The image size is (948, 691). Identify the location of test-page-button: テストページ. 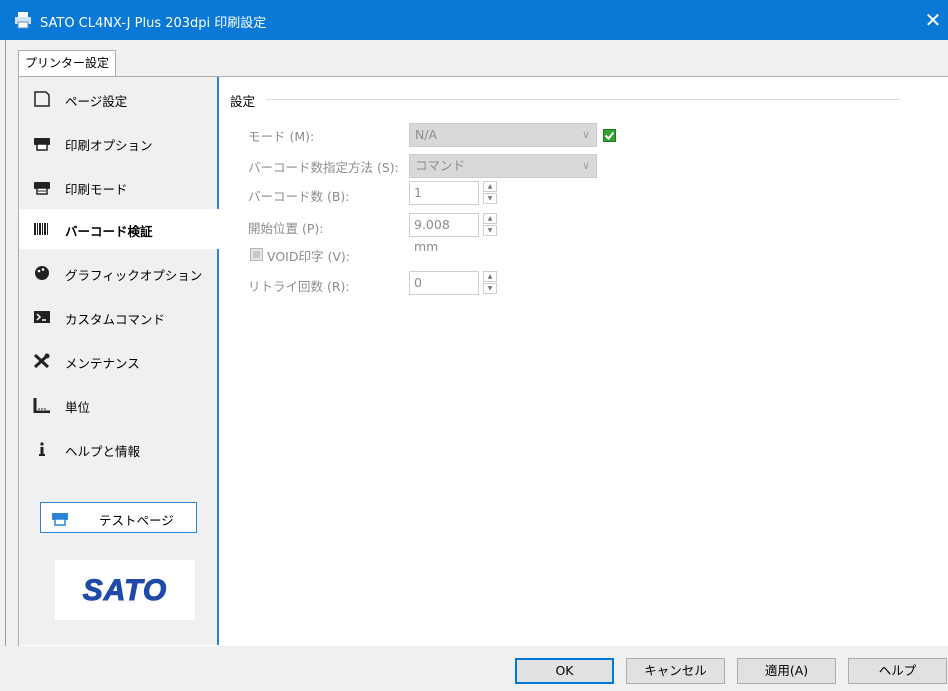
(118, 517).